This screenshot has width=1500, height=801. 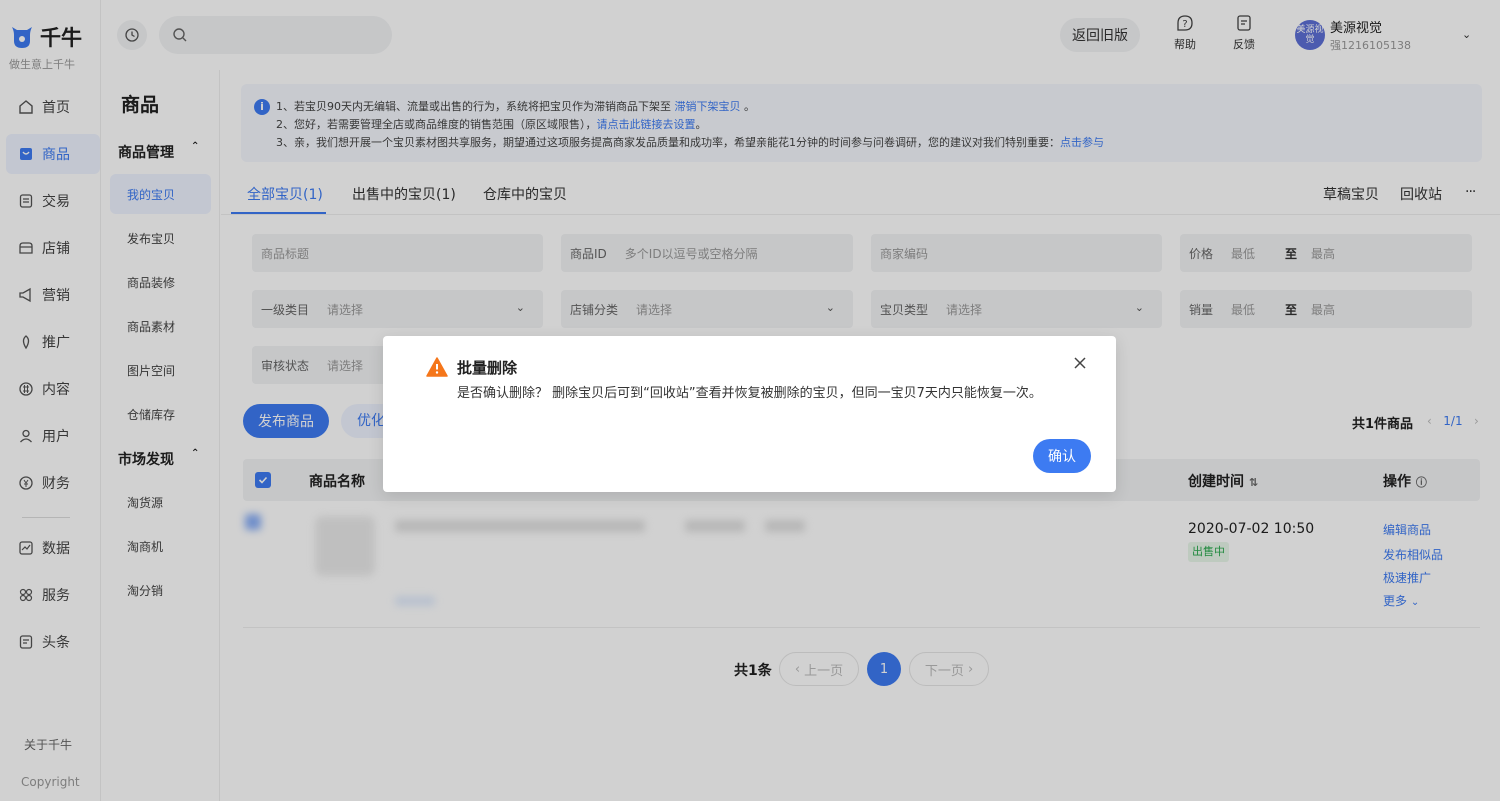 What do you see at coordinates (1080, 363) in the screenshot?
I see `close-icon` at bounding box center [1080, 363].